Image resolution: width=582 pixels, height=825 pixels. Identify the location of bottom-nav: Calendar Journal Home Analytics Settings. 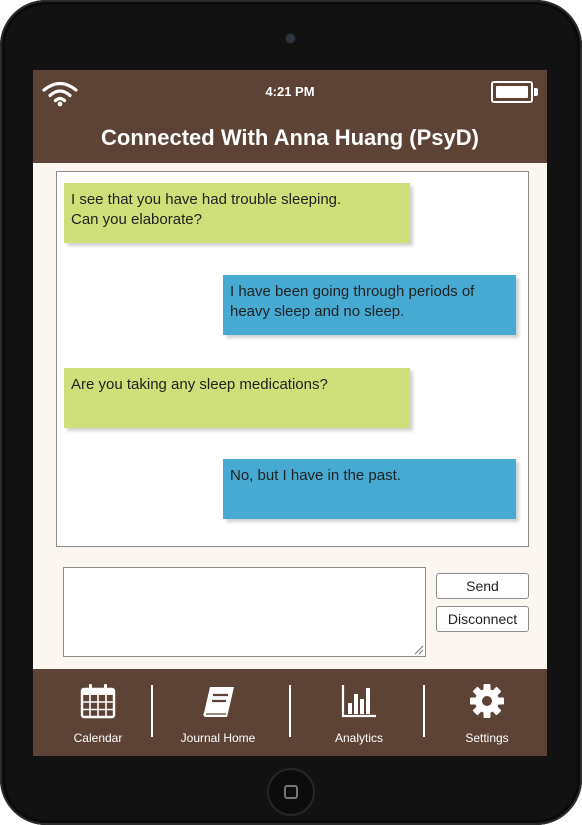
(290, 712).